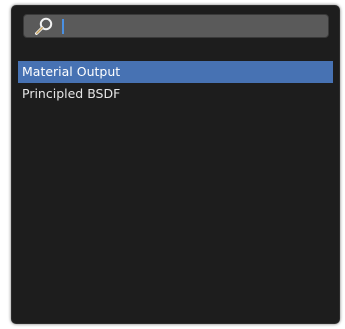 The image size is (345, 329). What do you see at coordinates (63, 26) in the screenshot?
I see `text-cursor` at bounding box center [63, 26].